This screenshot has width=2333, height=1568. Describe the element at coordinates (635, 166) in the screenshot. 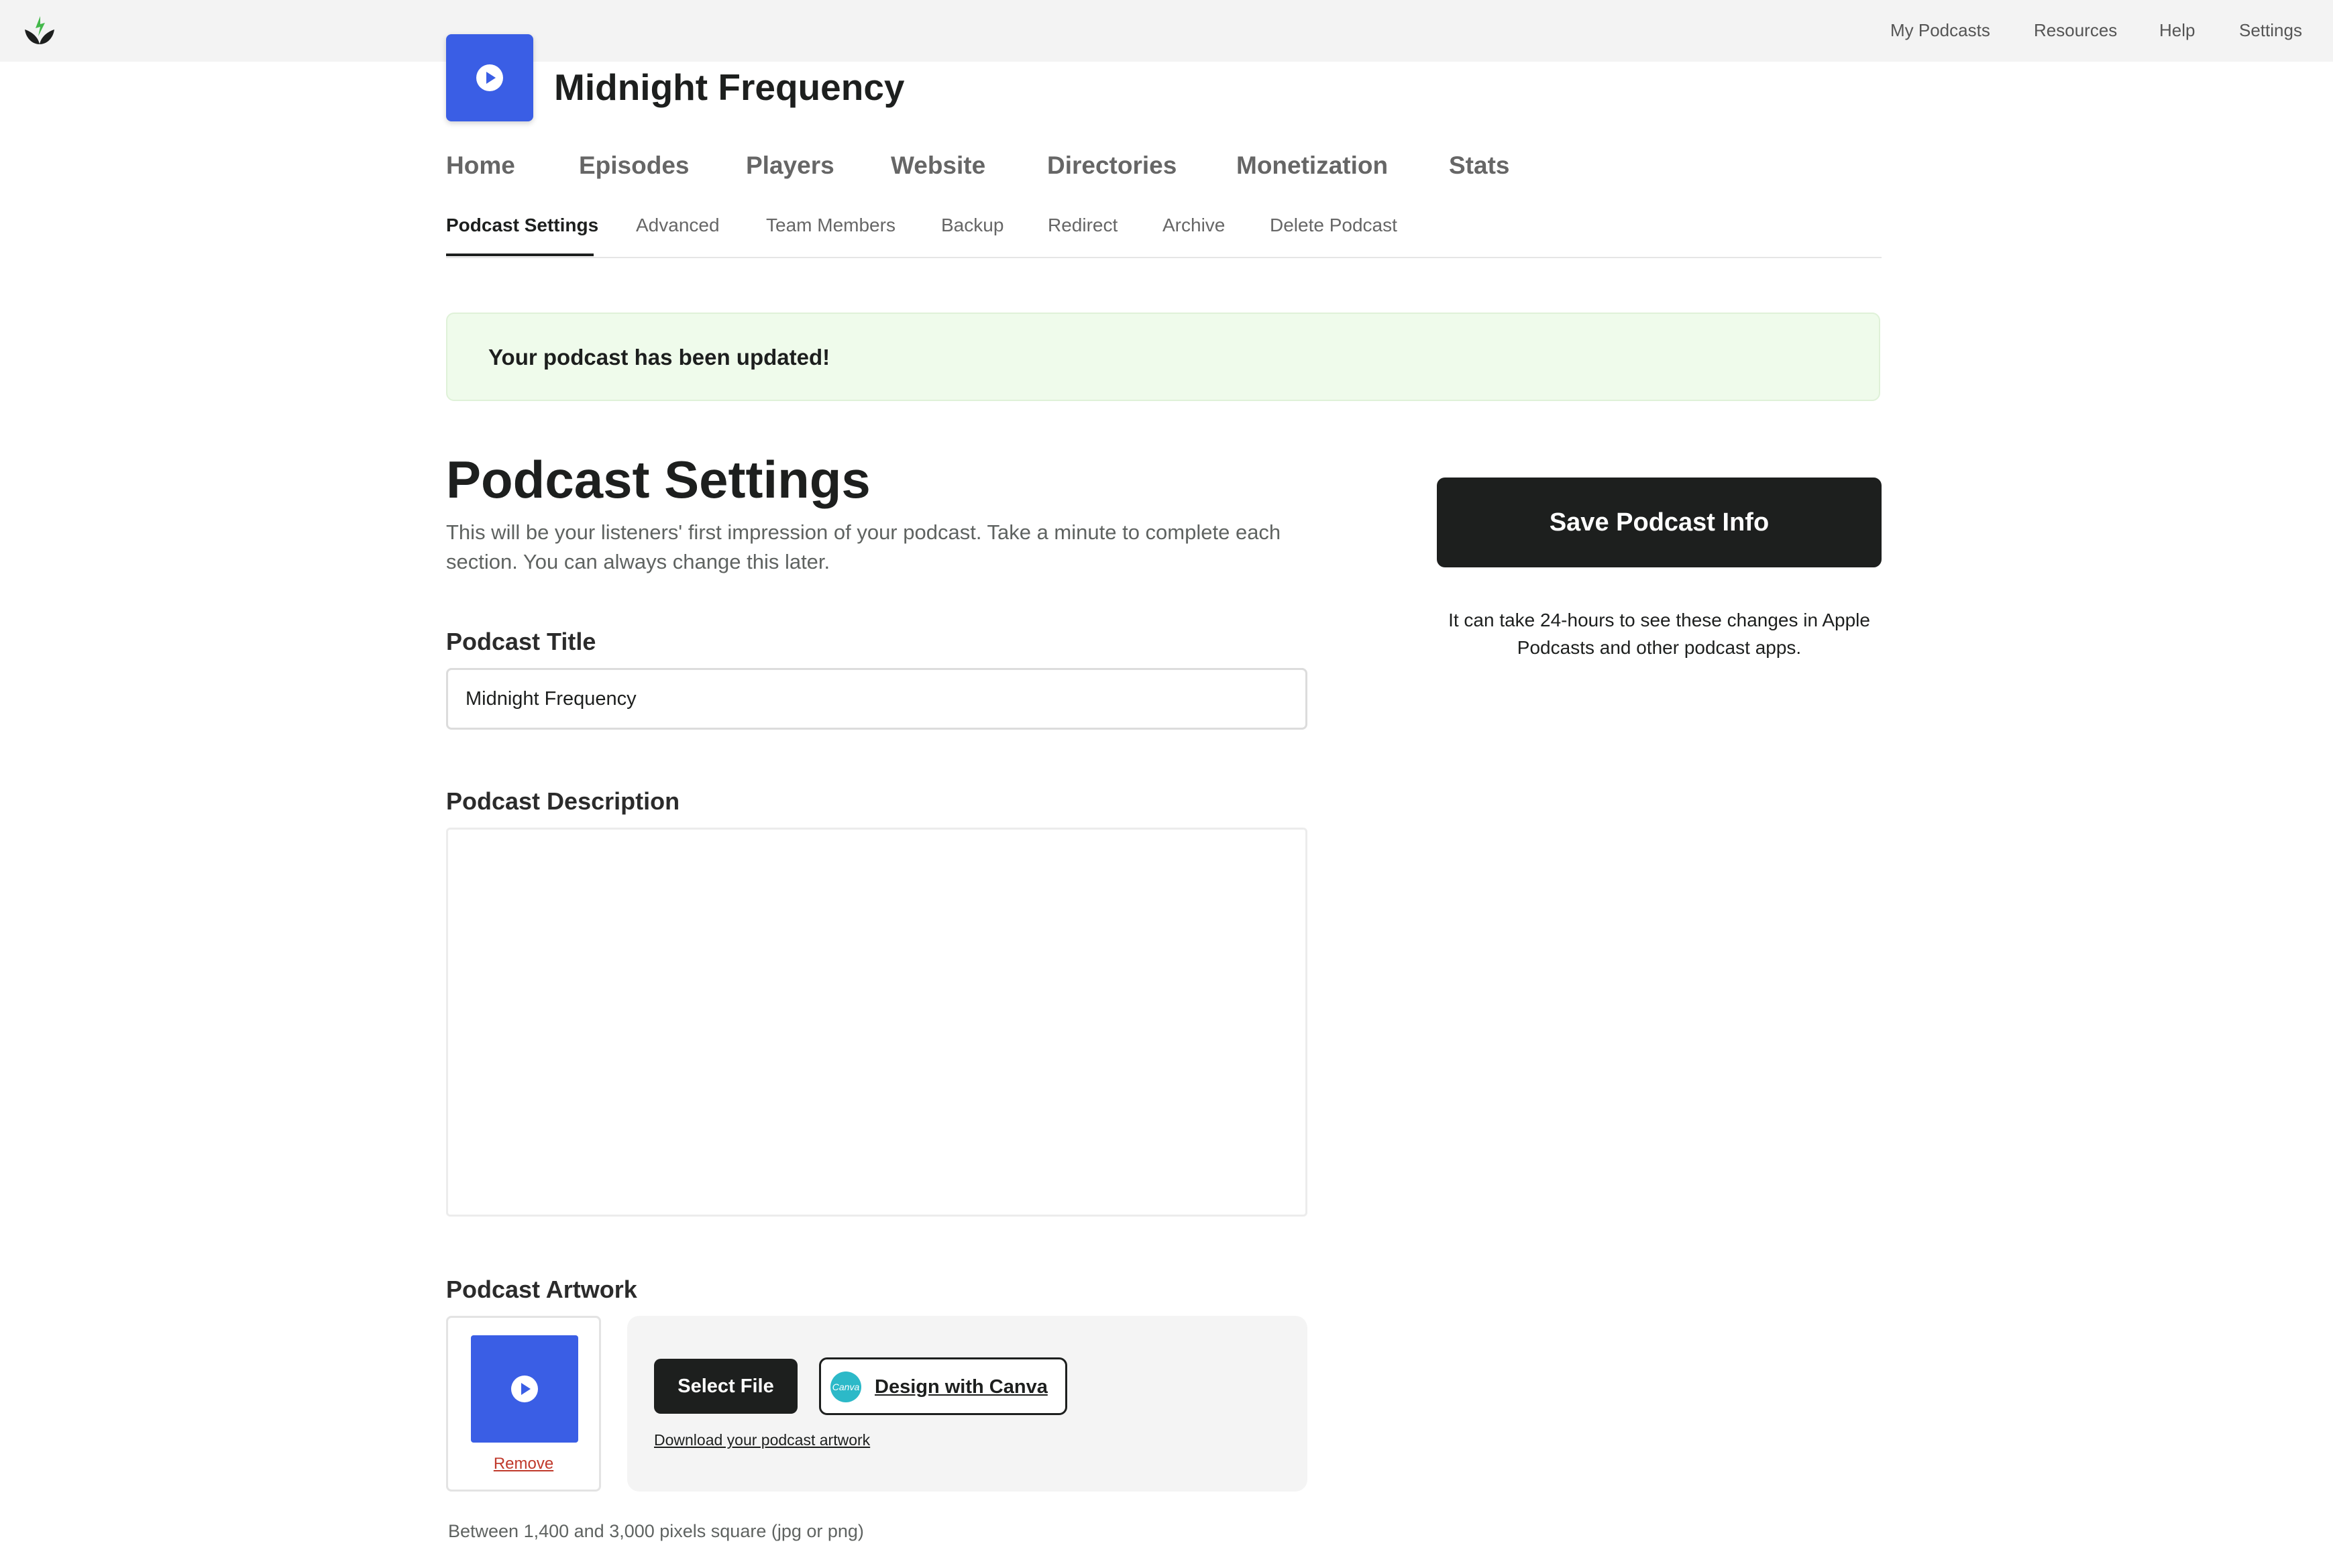

I see `tab-episodes: Episodes` at that location.